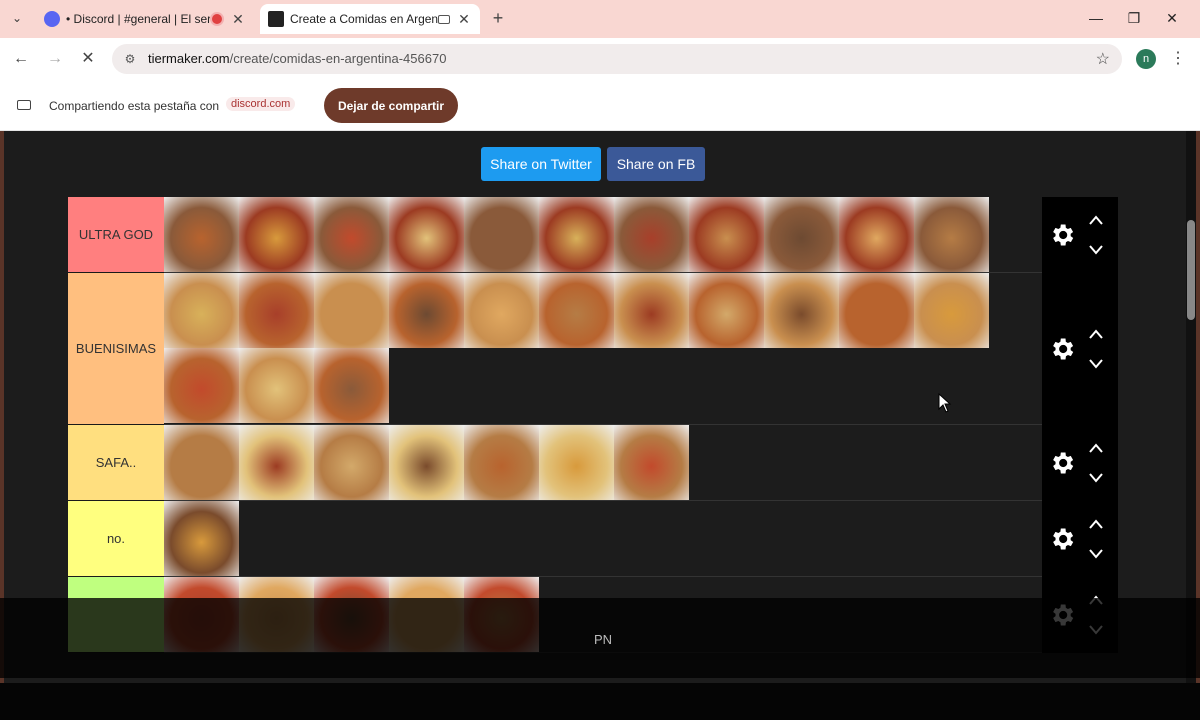 Image resolution: width=1200 pixels, height=720 pixels. What do you see at coordinates (1096, 18) in the screenshot?
I see `minimize-icon: —` at bounding box center [1096, 18].